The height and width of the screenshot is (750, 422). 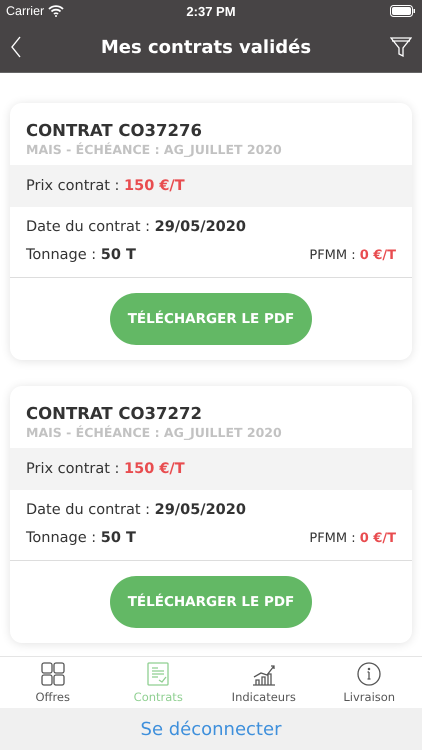 What do you see at coordinates (25, 11) in the screenshot?
I see `carrier-label: Carrier` at bounding box center [25, 11].